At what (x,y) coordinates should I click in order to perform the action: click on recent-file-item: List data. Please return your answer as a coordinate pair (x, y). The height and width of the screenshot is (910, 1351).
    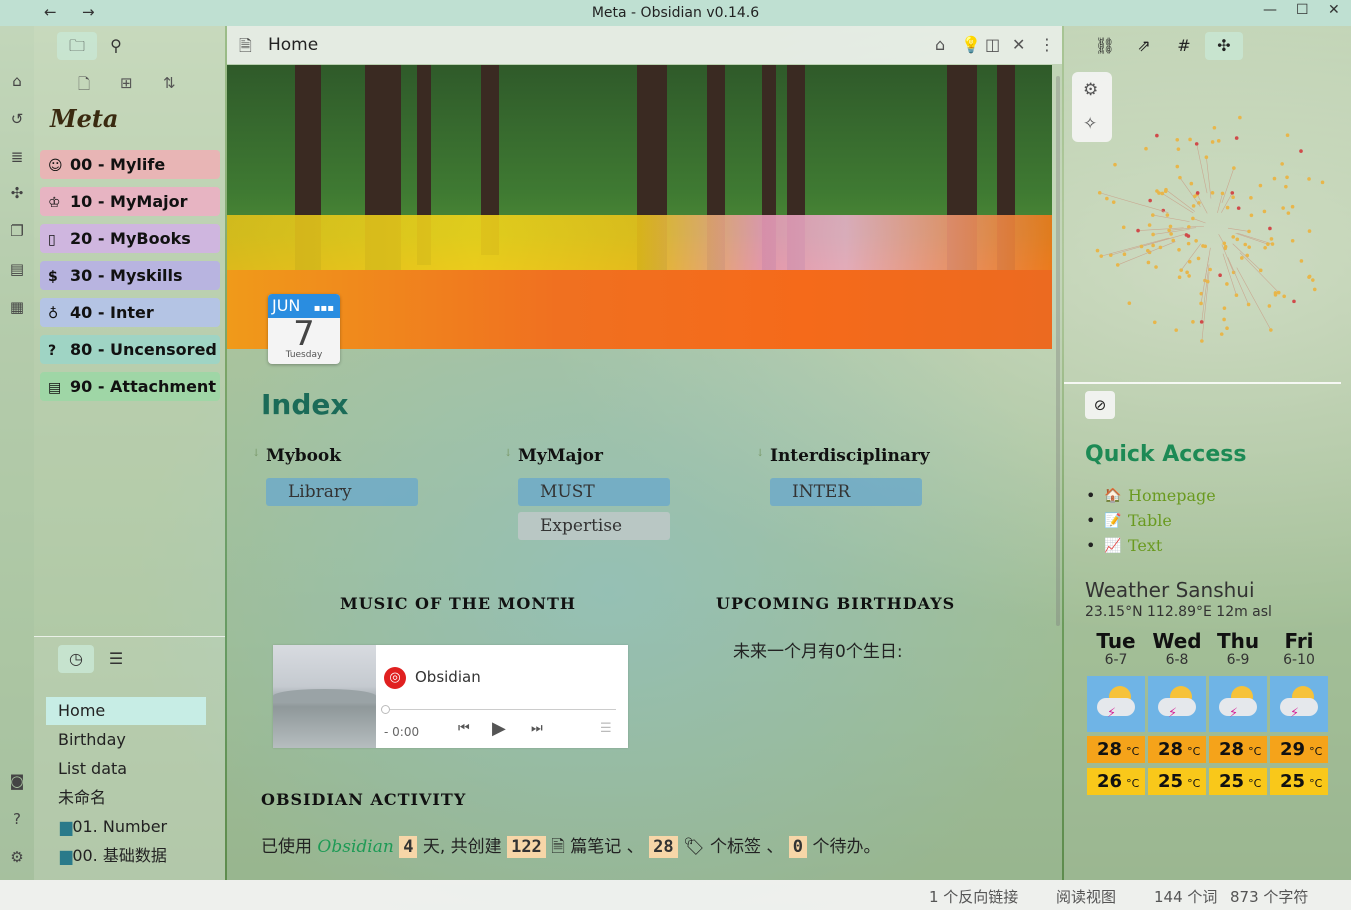
    Looking at the image, I should click on (126, 769).